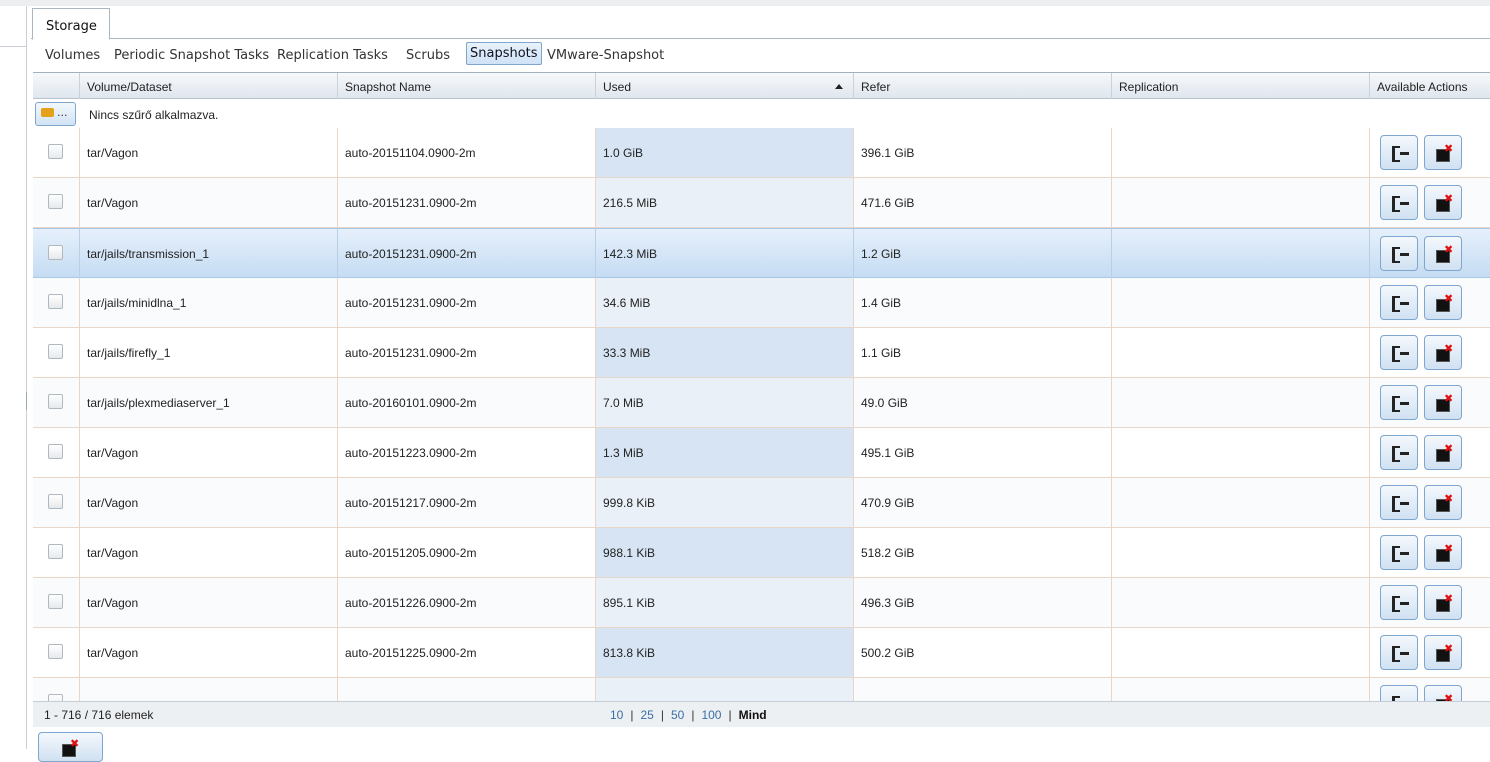 Image resolution: width=1490 pixels, height=762 pixels. I want to click on header-replication: Replication, so click(1241, 86).